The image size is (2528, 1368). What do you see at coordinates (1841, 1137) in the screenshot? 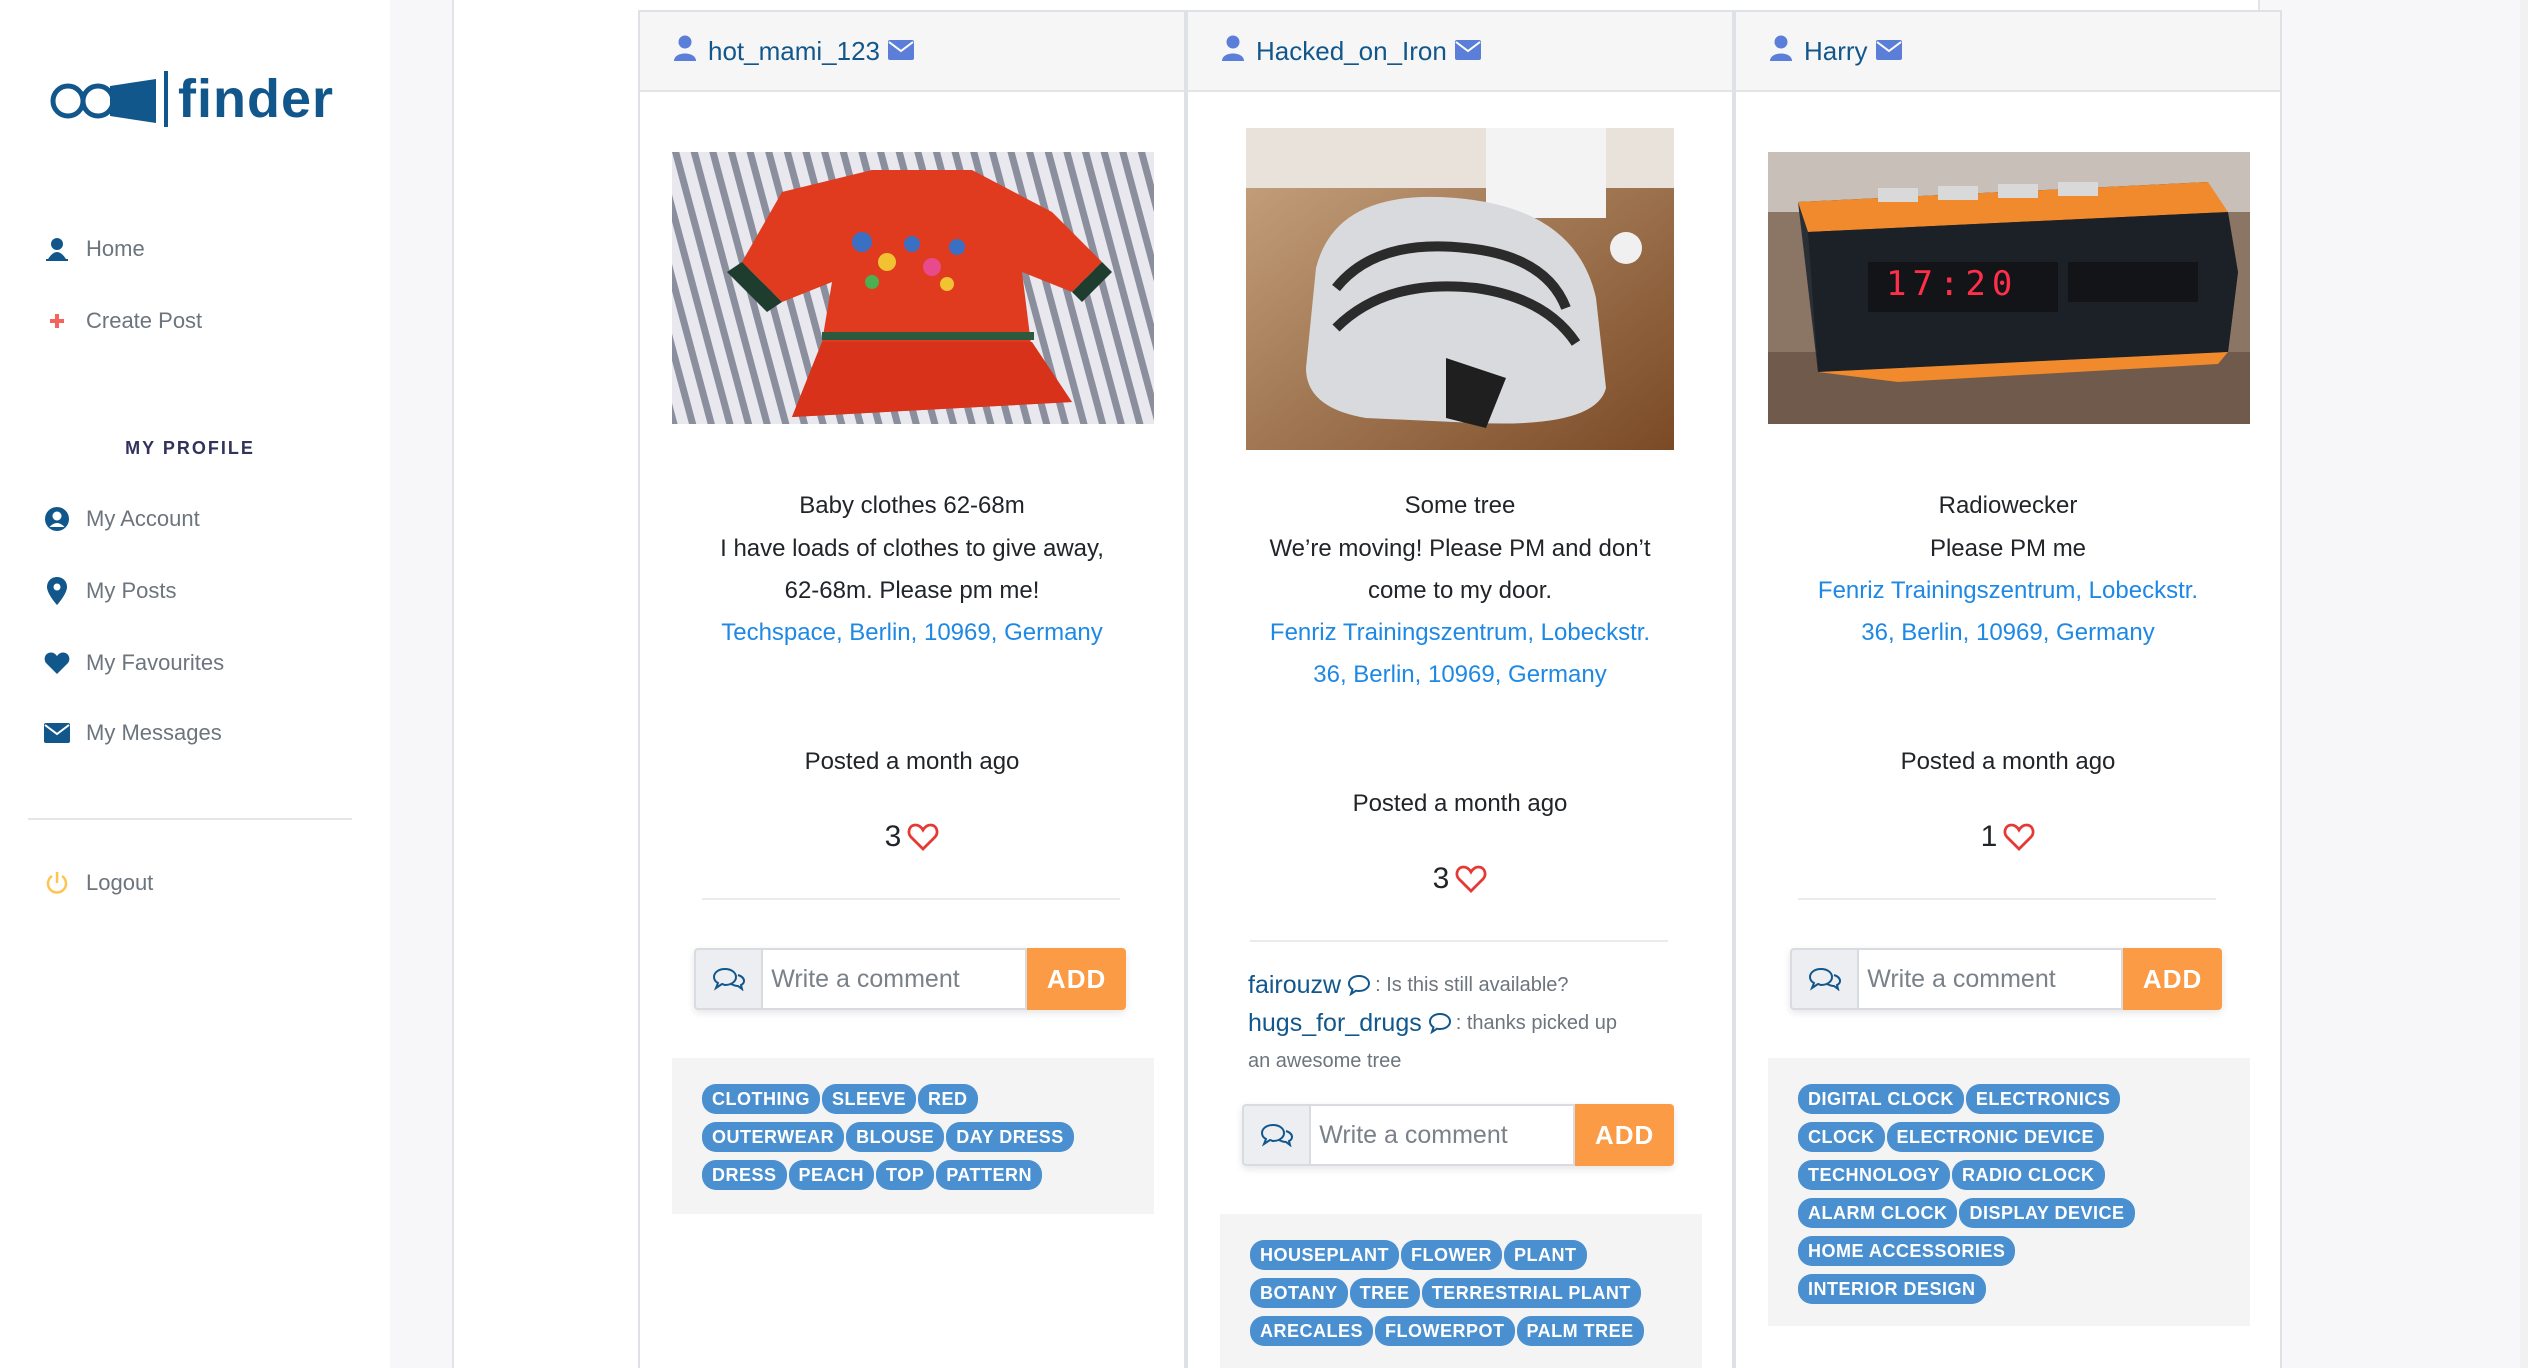
I see `tag: CLOCK` at bounding box center [1841, 1137].